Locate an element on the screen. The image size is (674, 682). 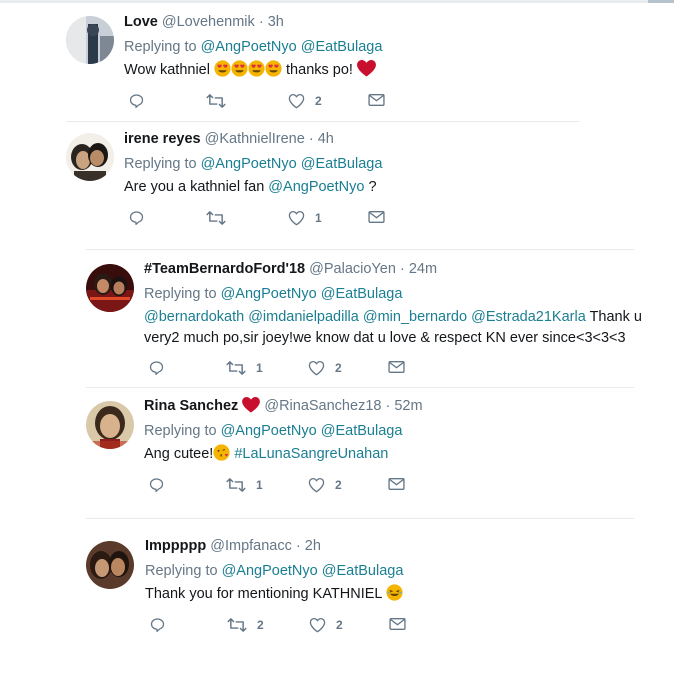
user-handle: @Lovehenmik is located at coordinates (208, 22).